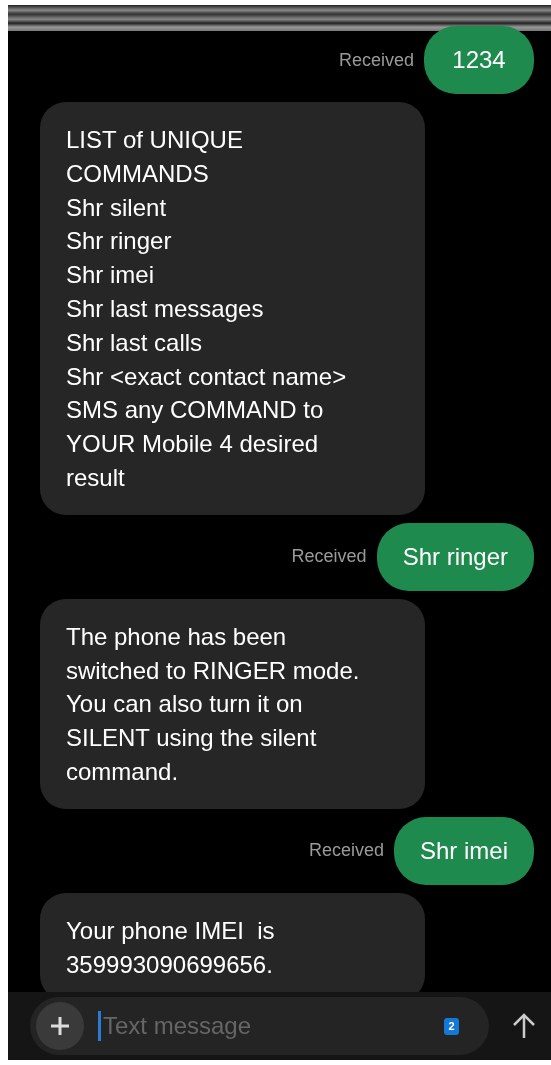 The image size is (551, 1065). I want to click on add-button, so click(60, 1026).